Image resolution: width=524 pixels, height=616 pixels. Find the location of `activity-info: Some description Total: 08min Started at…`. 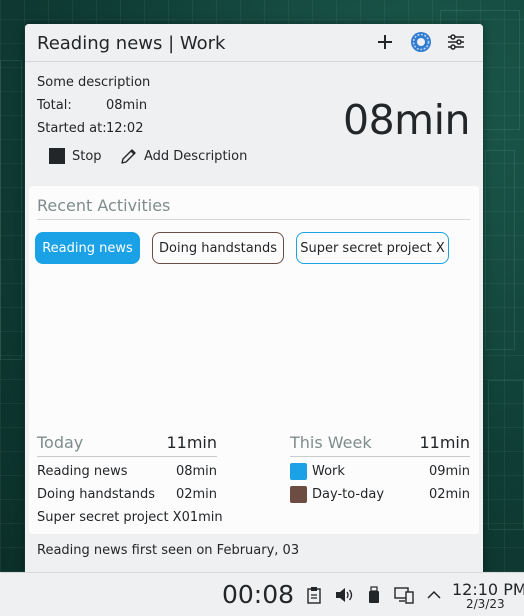

activity-info: Some description Total: 08min Started at… is located at coordinates (93, 105).